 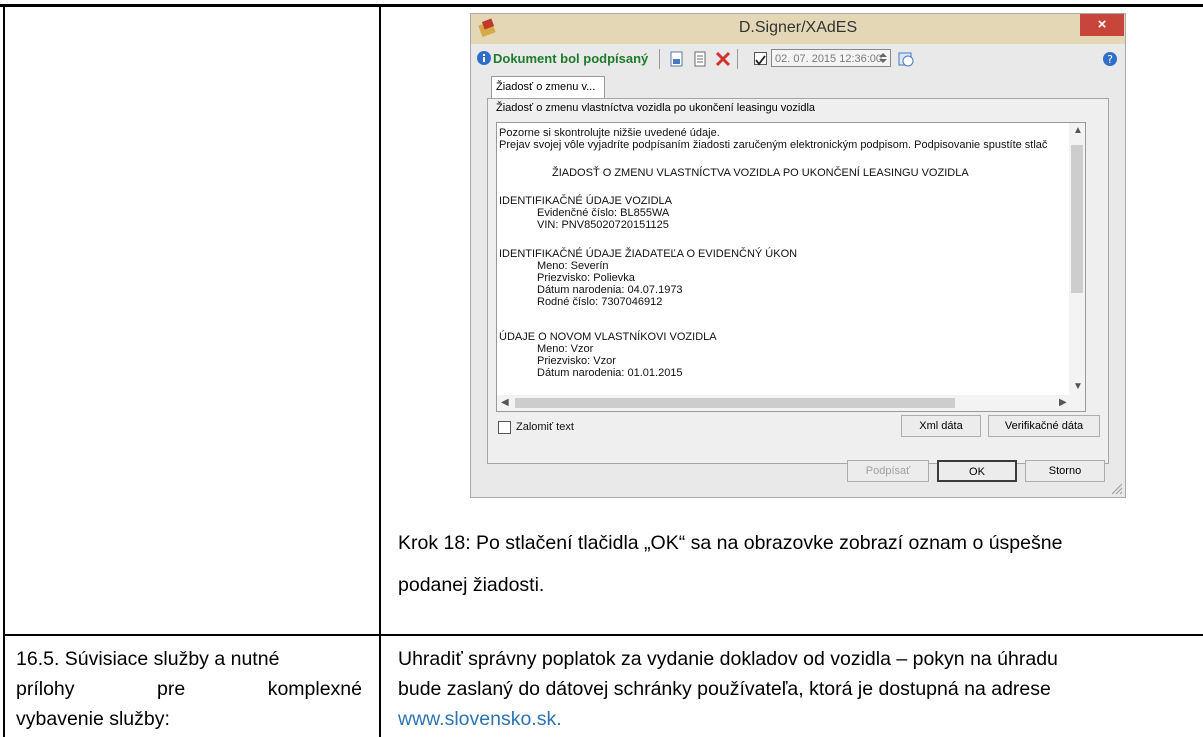 What do you see at coordinates (504, 427) in the screenshot?
I see `wrap-text-checkbox` at bounding box center [504, 427].